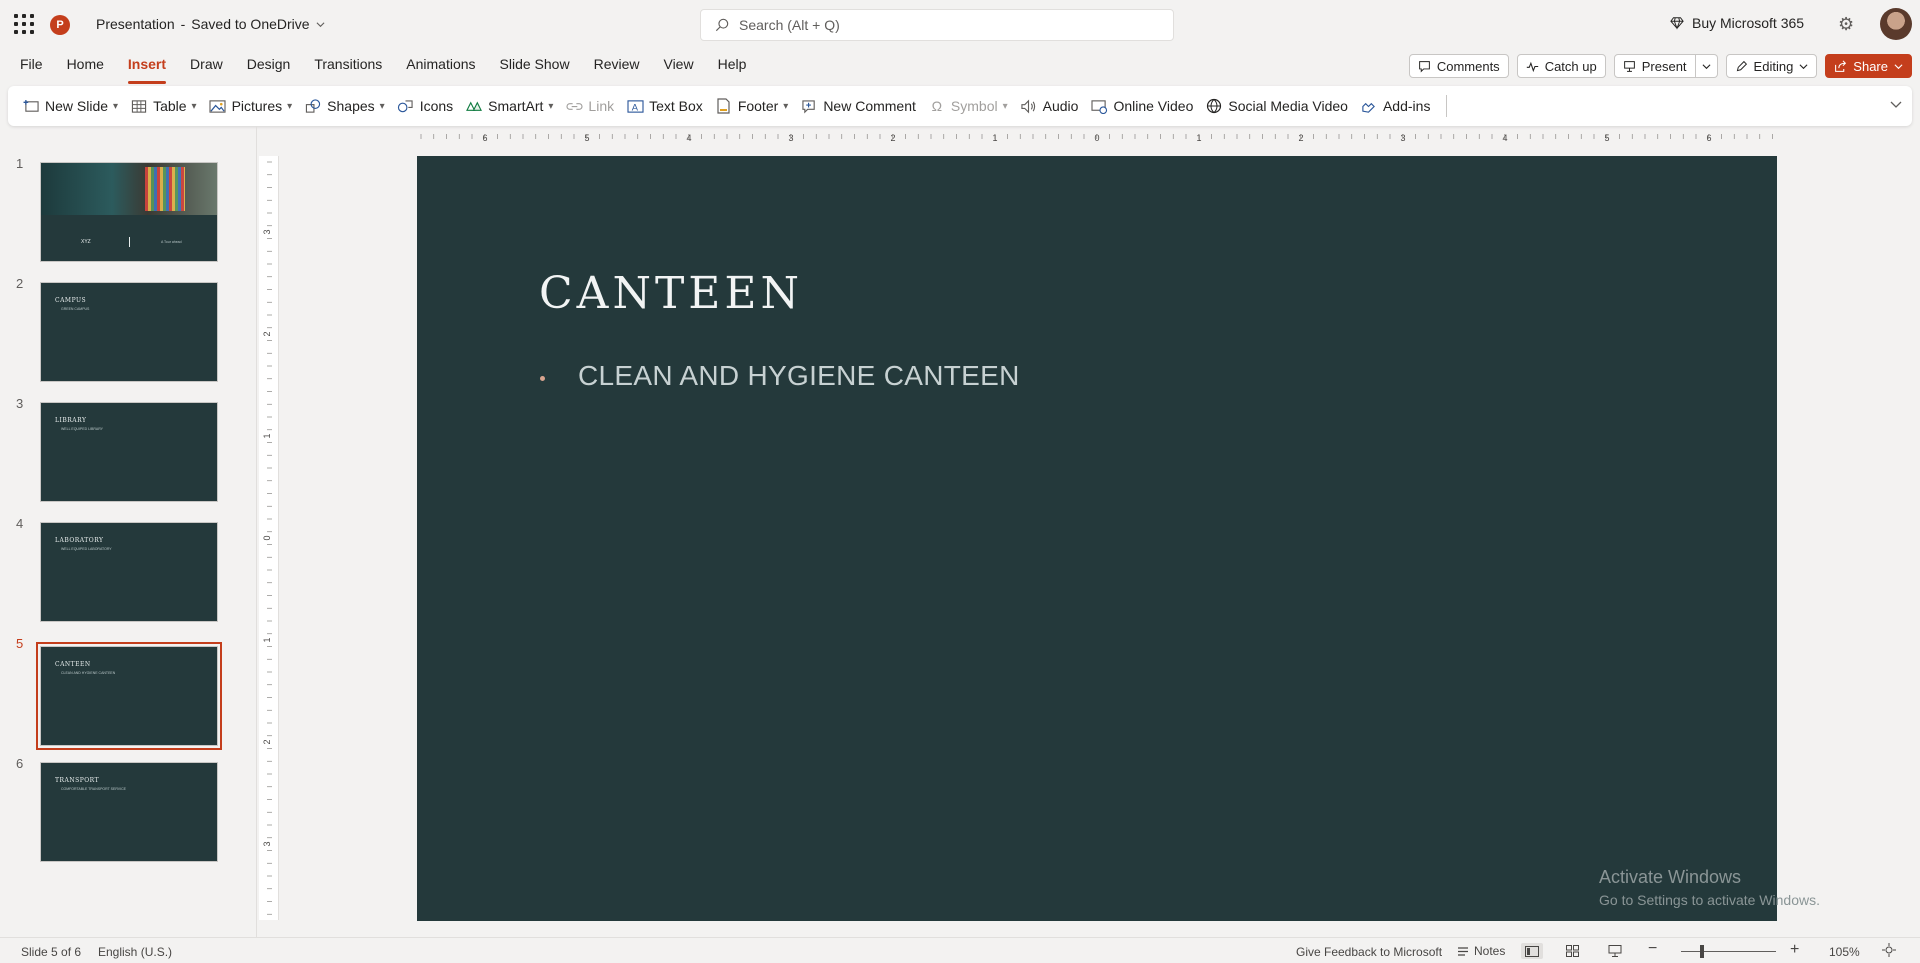 The image size is (1920, 963). I want to click on zoom-slider-handle, so click(1702, 951).